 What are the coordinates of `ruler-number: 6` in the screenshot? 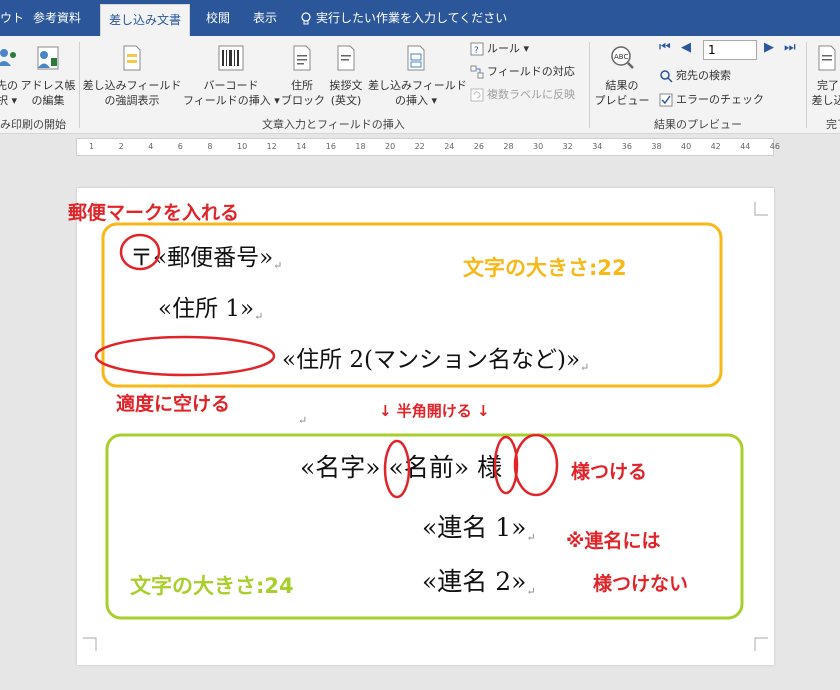 It's located at (180, 146).